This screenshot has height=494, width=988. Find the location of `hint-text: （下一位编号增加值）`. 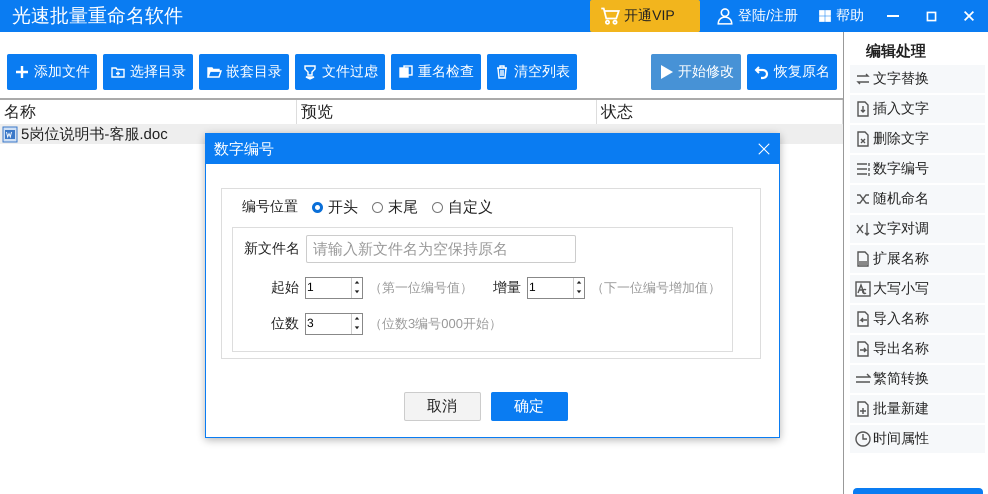

hint-text: （下一位编号增加值） is located at coordinates (656, 288).